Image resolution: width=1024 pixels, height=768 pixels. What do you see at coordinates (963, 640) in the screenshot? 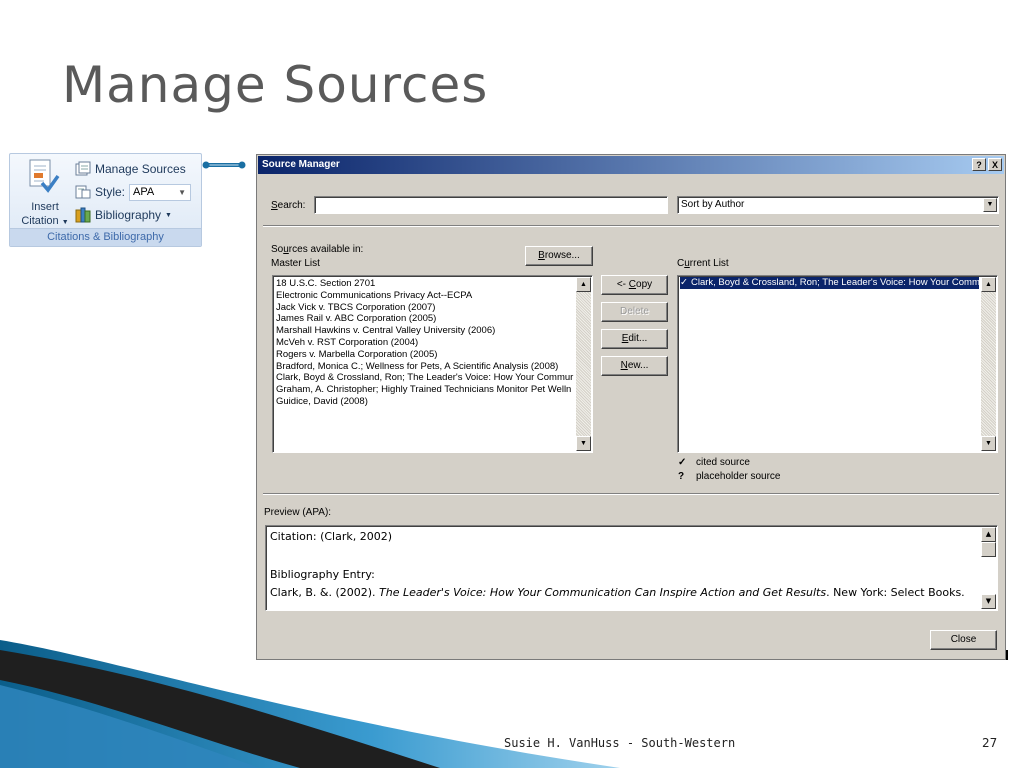
I see `close-button: Close` at bounding box center [963, 640].